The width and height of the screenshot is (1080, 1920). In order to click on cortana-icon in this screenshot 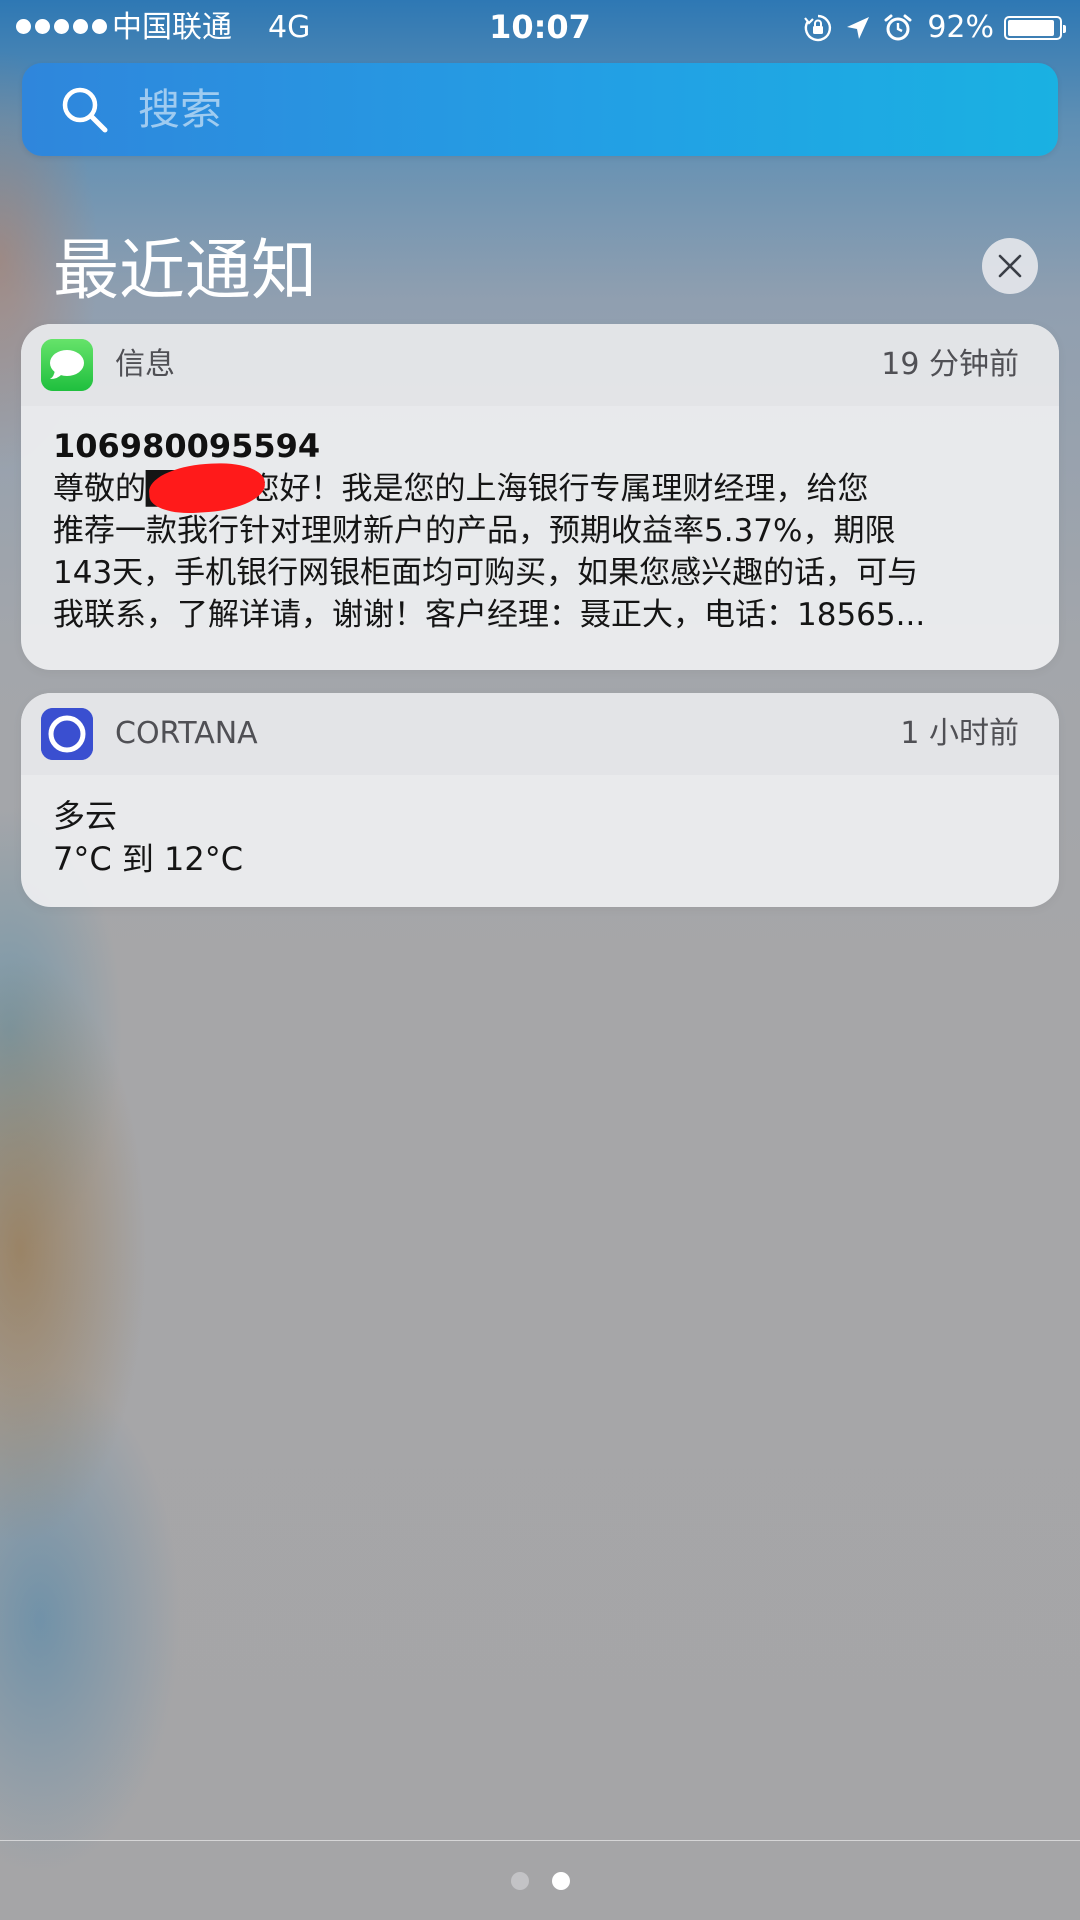, I will do `click(67, 734)`.